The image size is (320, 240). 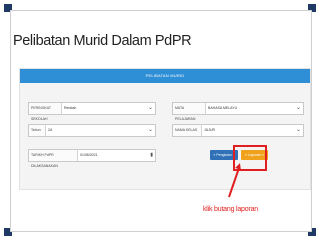 What do you see at coordinates (187, 130) in the screenshot?
I see `nama-kelas-label: NAMA KELAS` at bounding box center [187, 130].